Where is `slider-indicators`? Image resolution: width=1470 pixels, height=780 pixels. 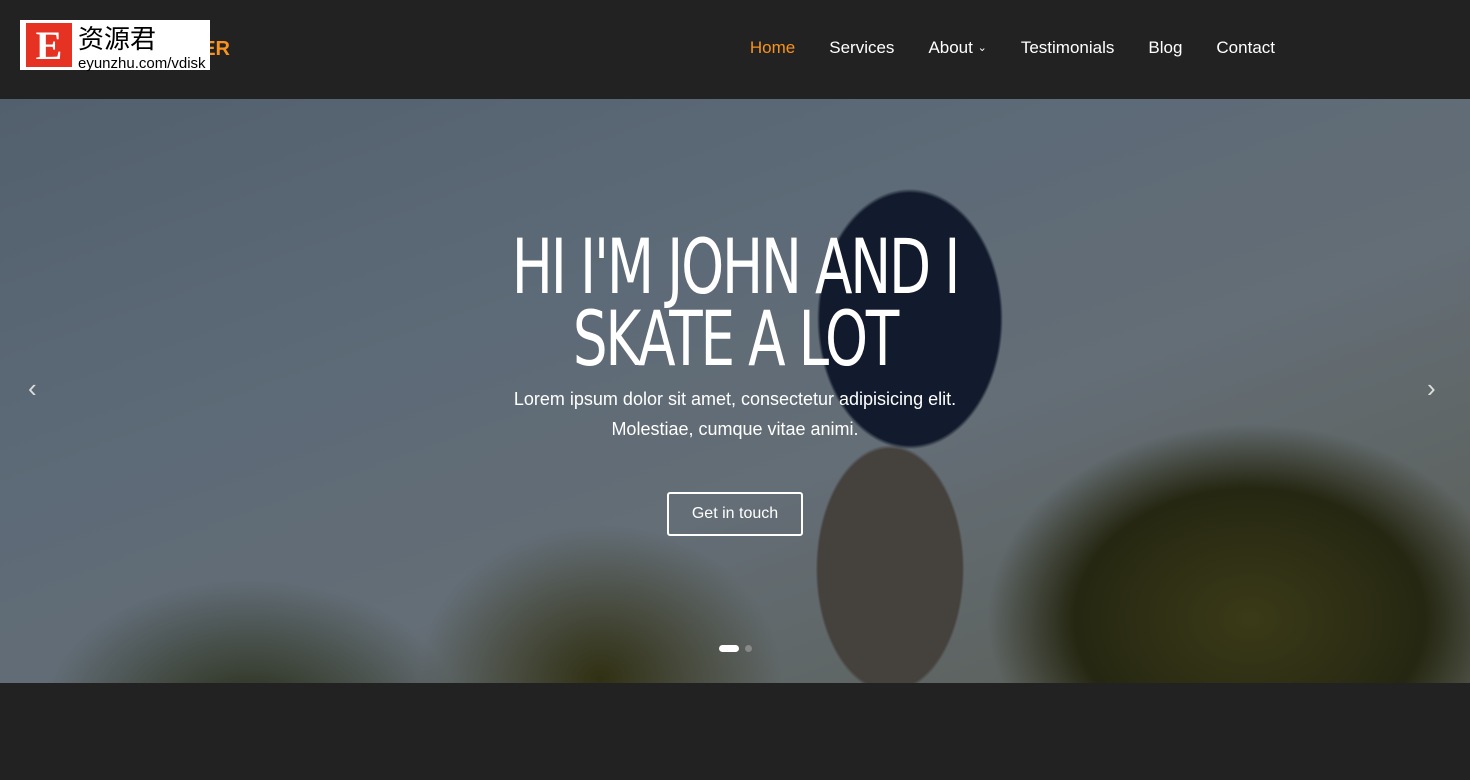
slider-indicators is located at coordinates (735, 648).